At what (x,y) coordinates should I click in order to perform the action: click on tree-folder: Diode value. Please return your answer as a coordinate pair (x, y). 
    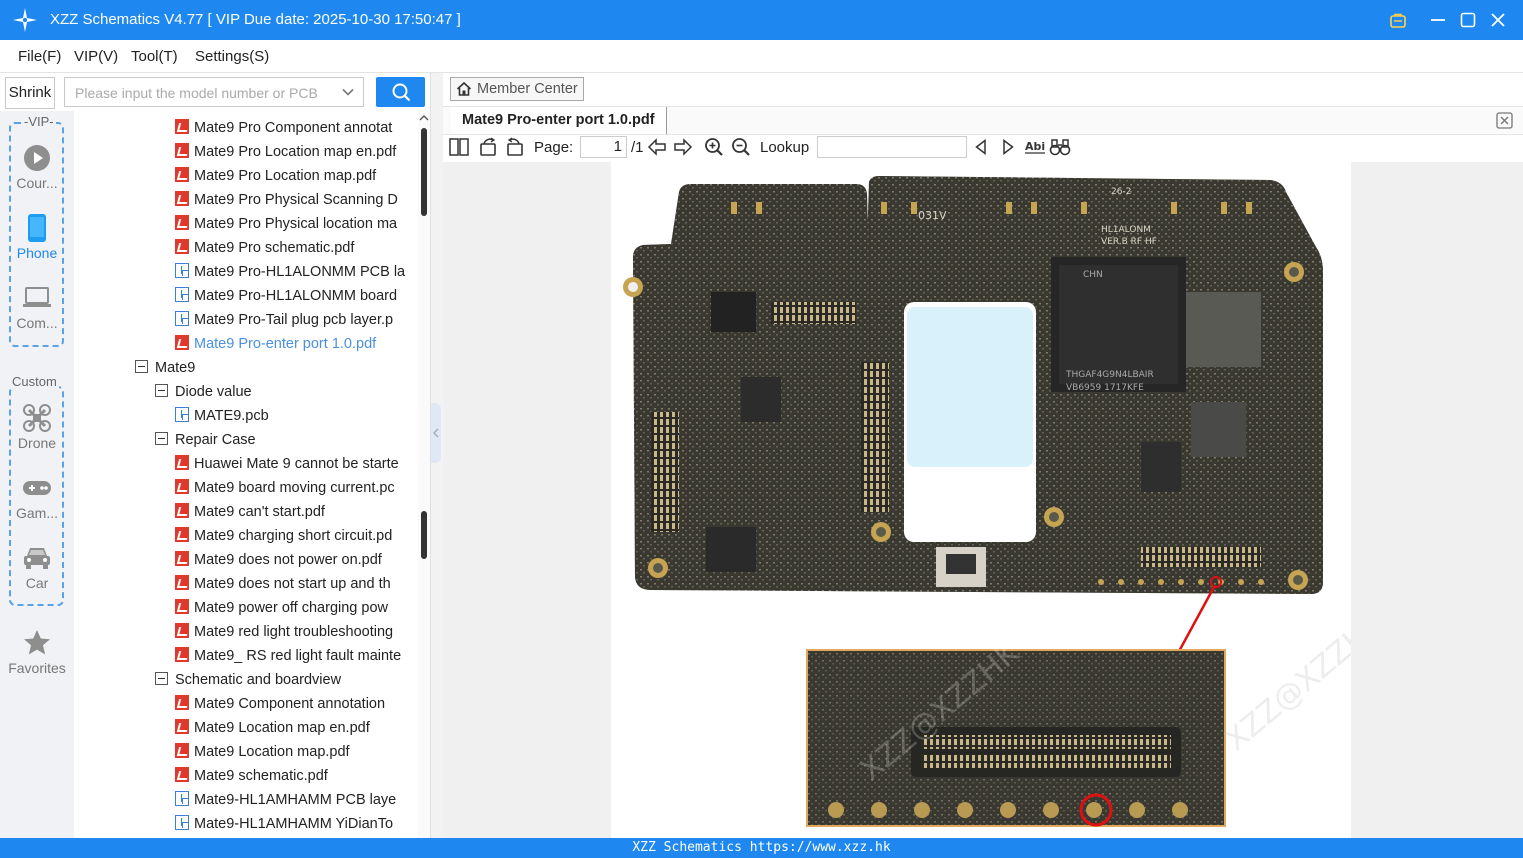
    Looking at the image, I should click on (203, 392).